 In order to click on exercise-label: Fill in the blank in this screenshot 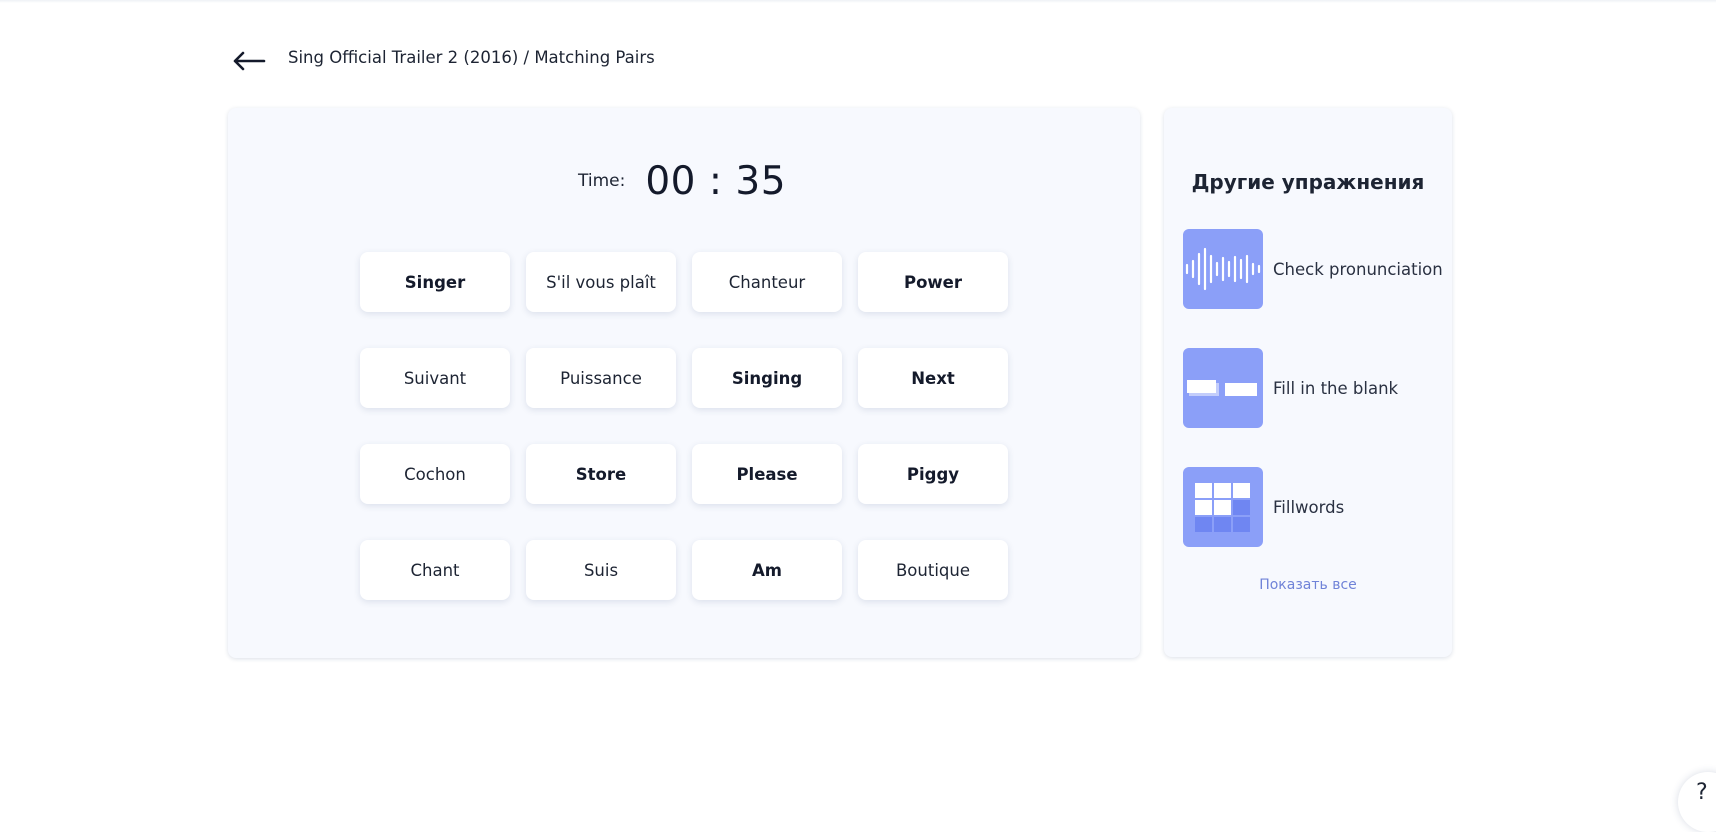, I will do `click(1336, 388)`.